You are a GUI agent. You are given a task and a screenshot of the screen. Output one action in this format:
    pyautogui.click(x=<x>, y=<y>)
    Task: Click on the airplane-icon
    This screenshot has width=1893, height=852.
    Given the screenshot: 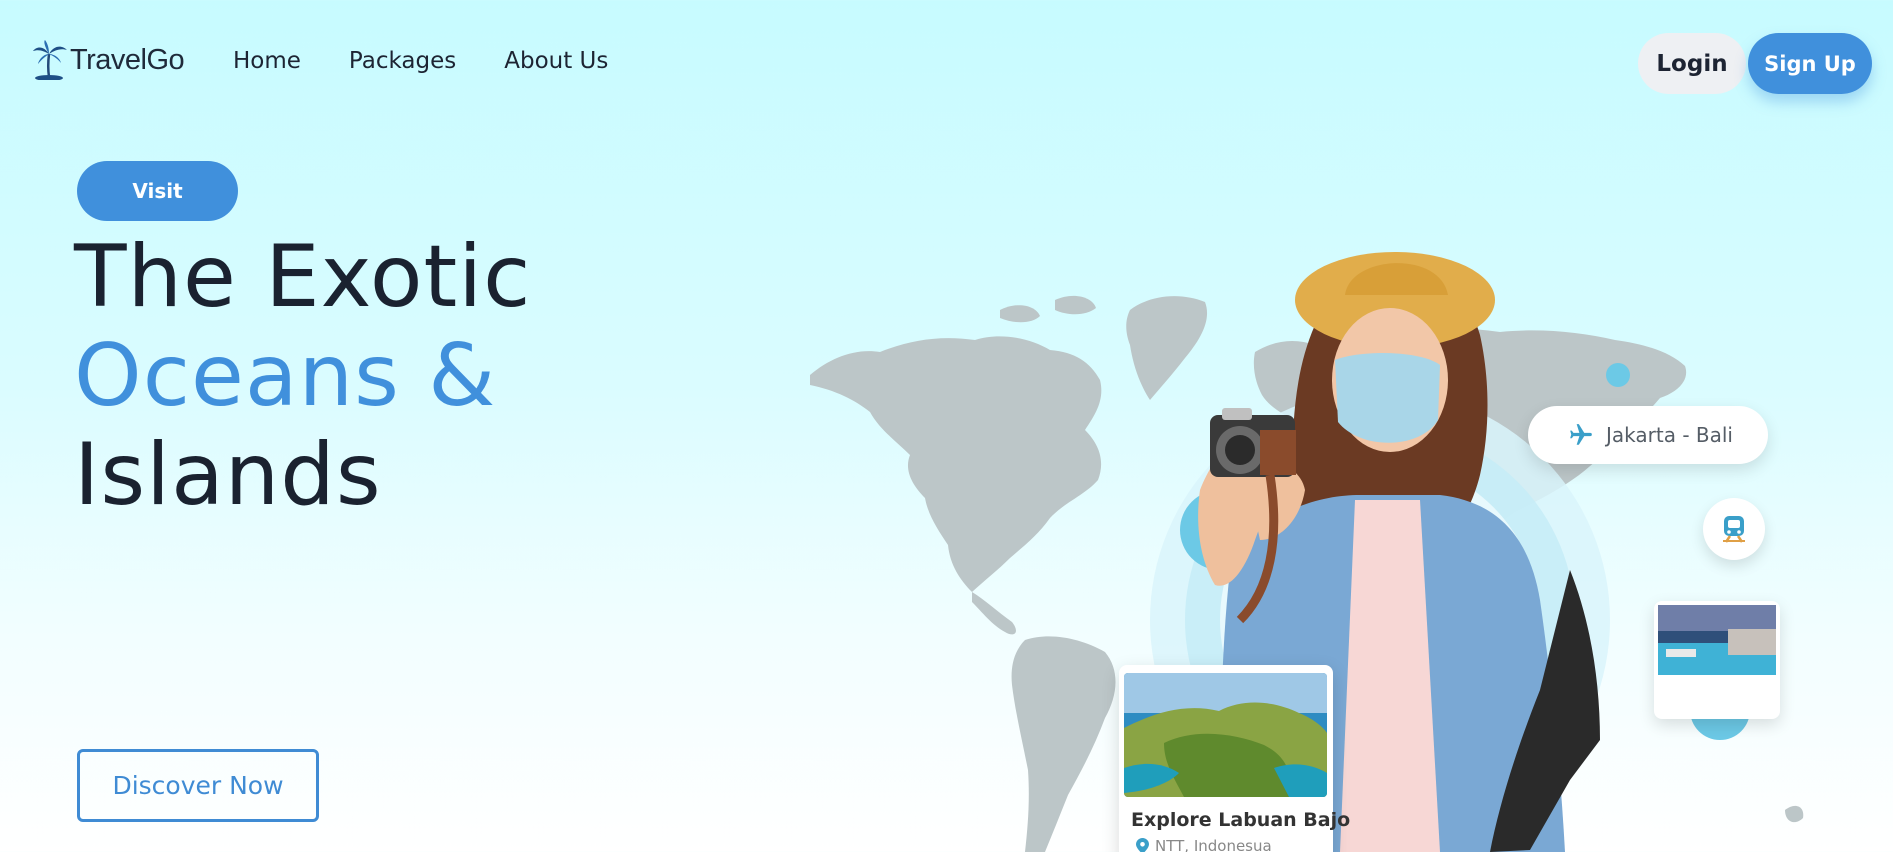 What is the action you would take?
    pyautogui.click(x=1581, y=434)
    